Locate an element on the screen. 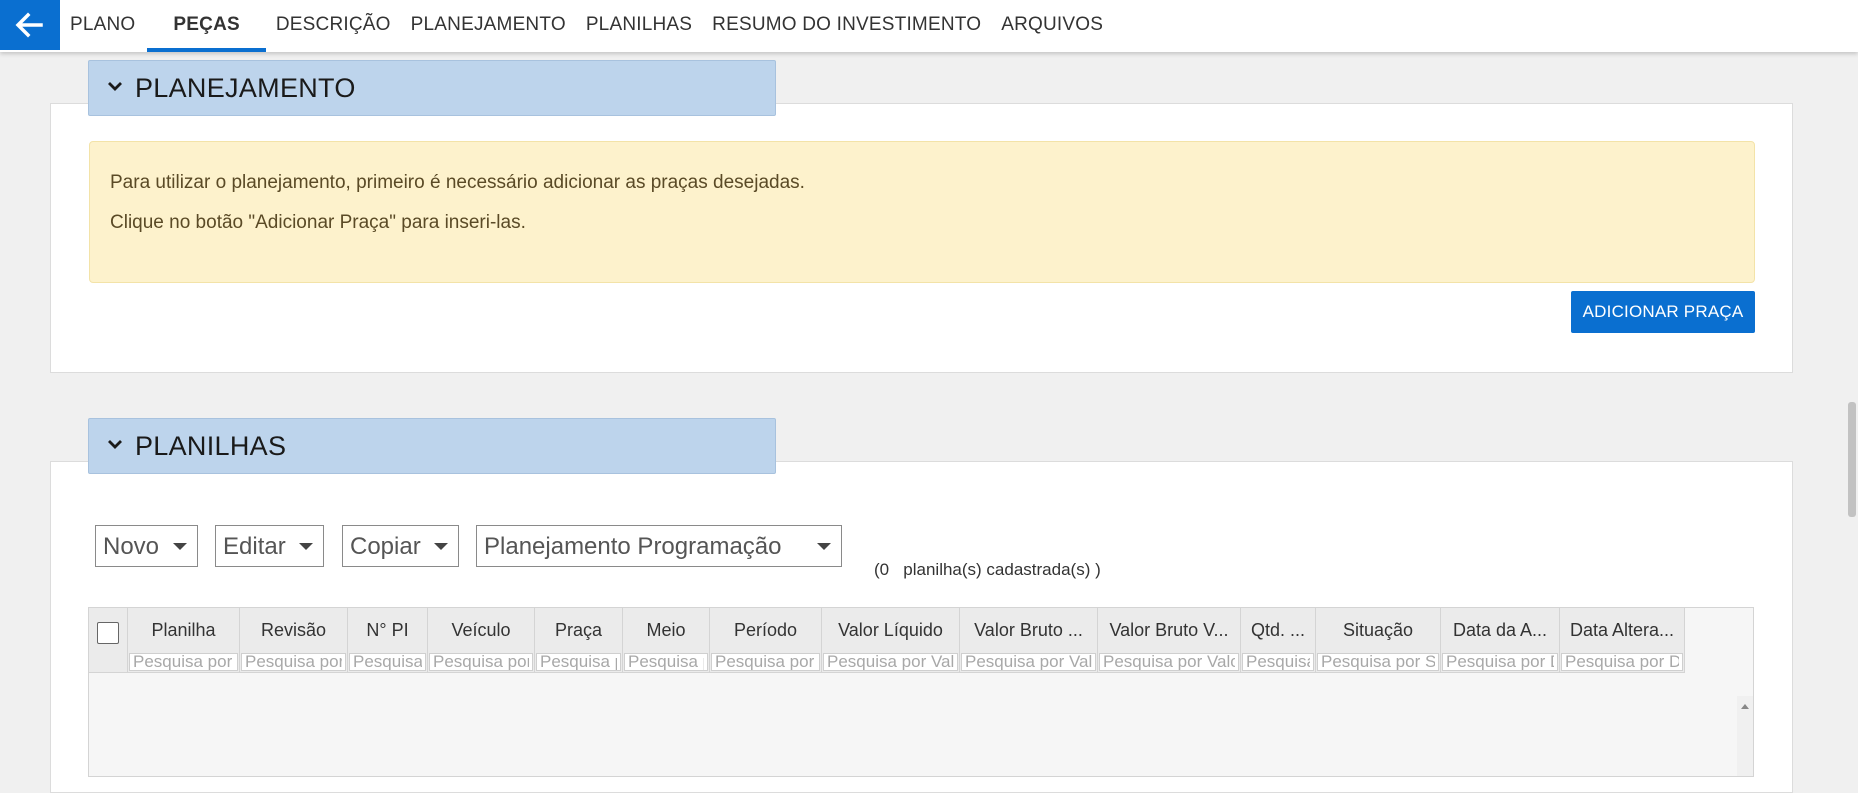 The width and height of the screenshot is (1858, 793). column-planilha: Planilha is located at coordinates (184, 640).